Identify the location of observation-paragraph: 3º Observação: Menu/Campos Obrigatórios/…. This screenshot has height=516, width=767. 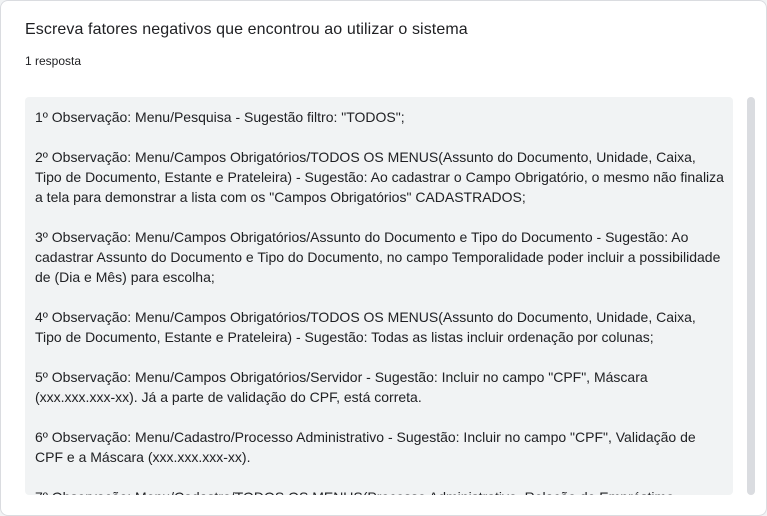
(380, 257).